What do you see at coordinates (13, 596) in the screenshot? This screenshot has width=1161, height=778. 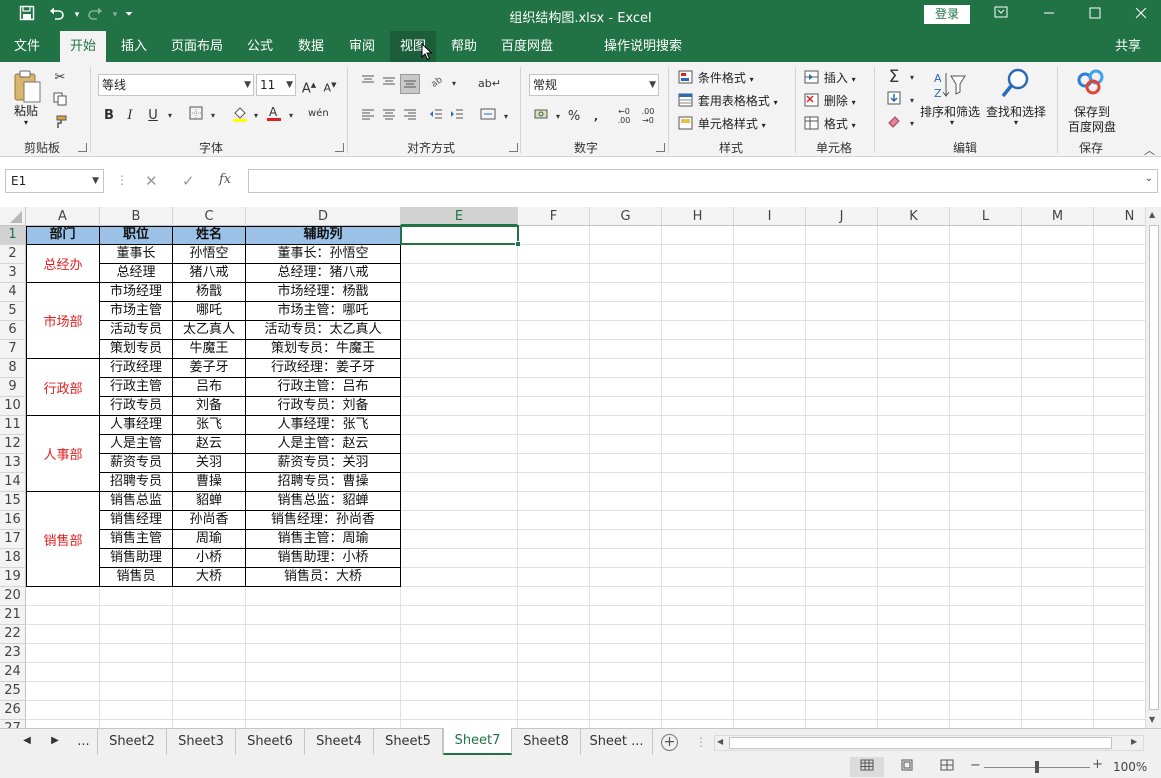 I see `row-header-20: 20` at bounding box center [13, 596].